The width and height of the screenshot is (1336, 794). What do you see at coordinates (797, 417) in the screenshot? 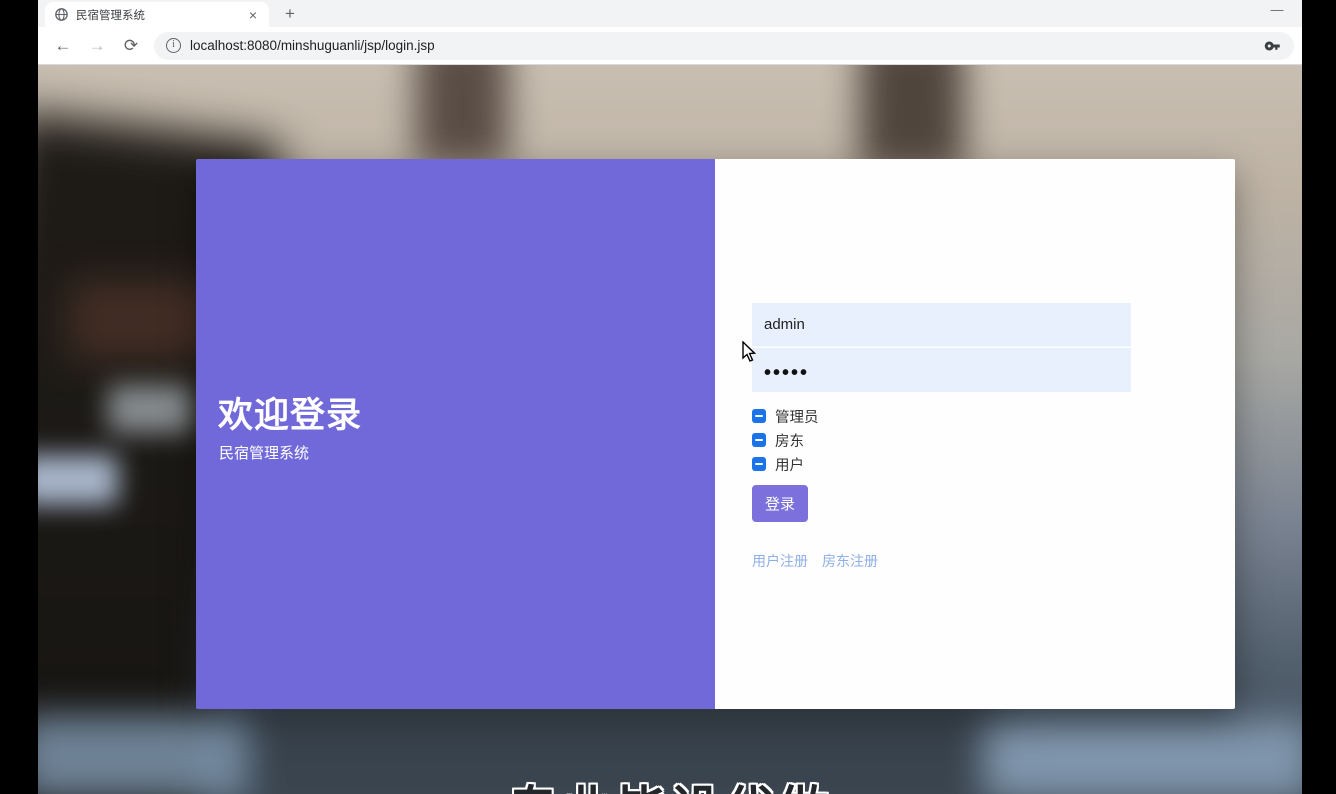
I see `role-label: 管理员` at bounding box center [797, 417].